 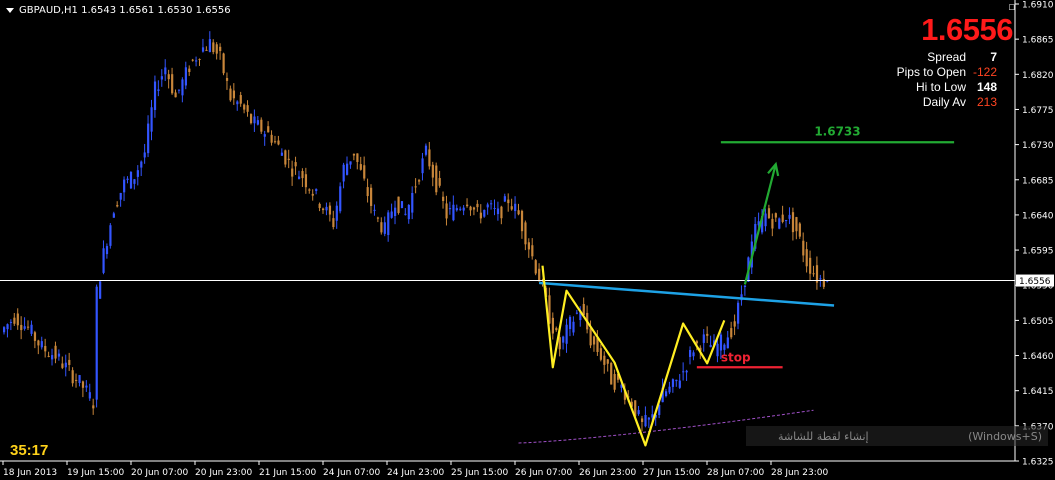 I want to click on stat-value: 148, so click(x=986, y=87).